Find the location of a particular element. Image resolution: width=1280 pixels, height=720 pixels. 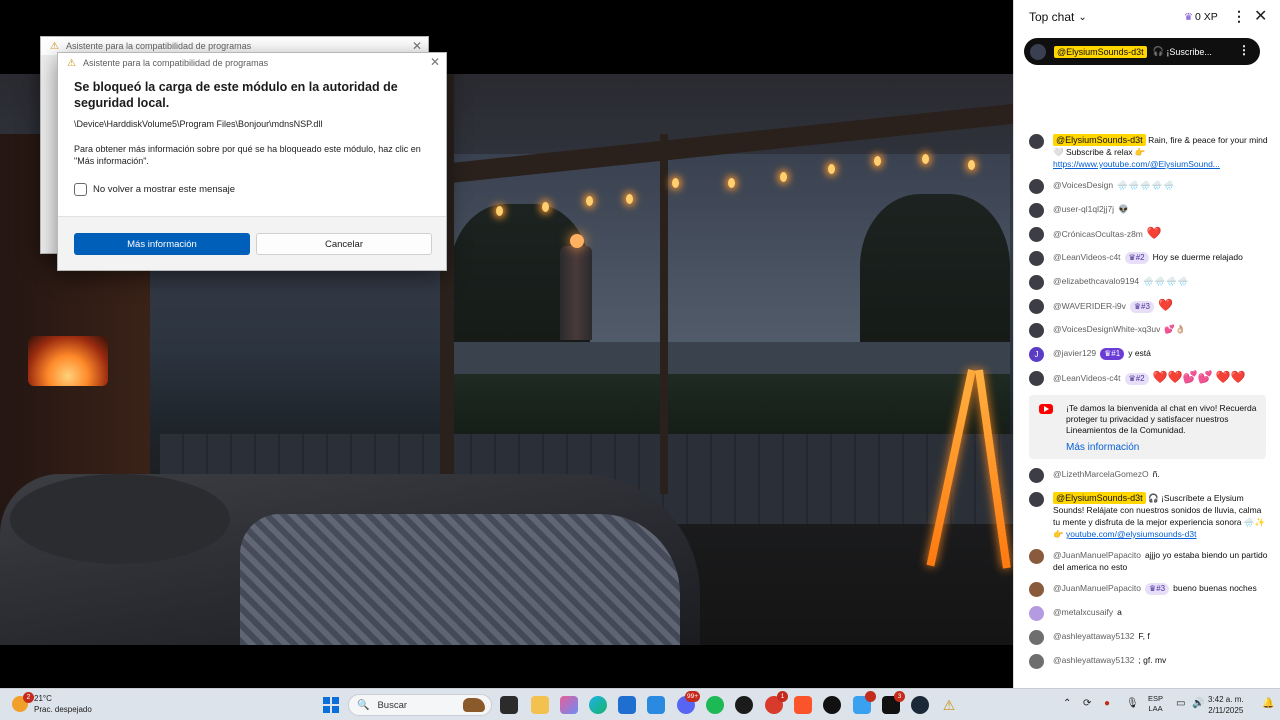

badge-rank: #2 is located at coordinates (1140, 378).